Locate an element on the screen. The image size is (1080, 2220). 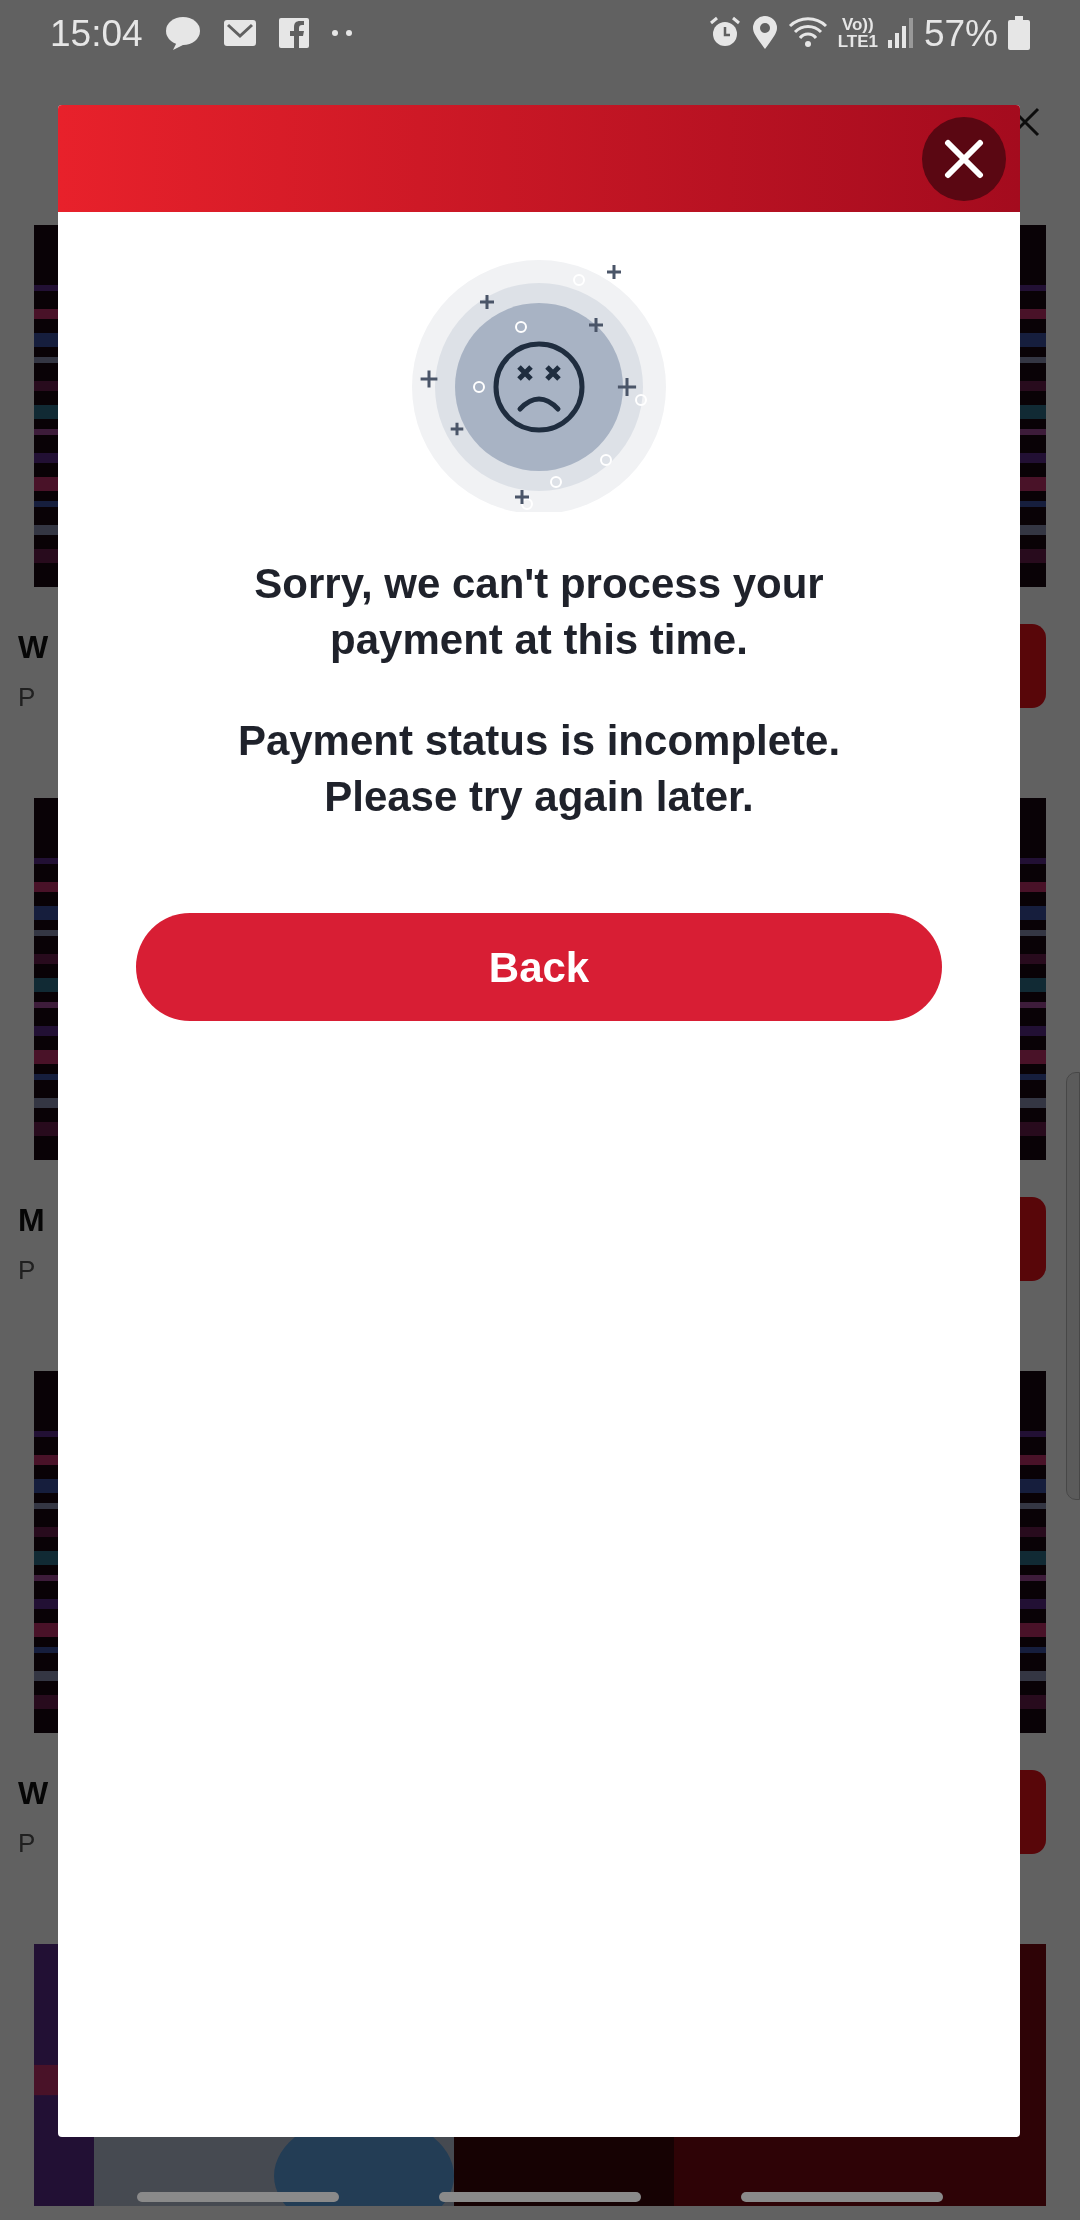
back-button: Back is located at coordinates (539, 967).